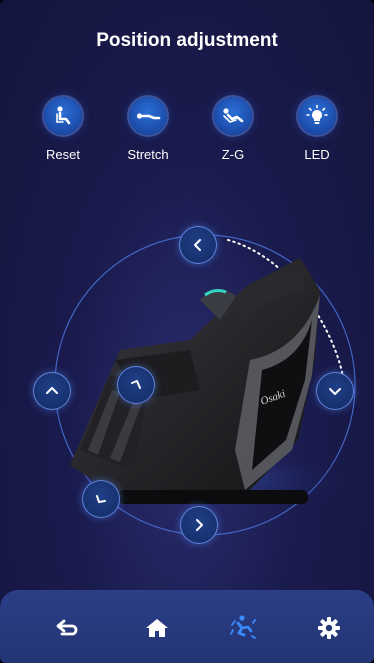 This screenshot has height=663, width=374. I want to click on leg-angle-icon, so click(101, 499).